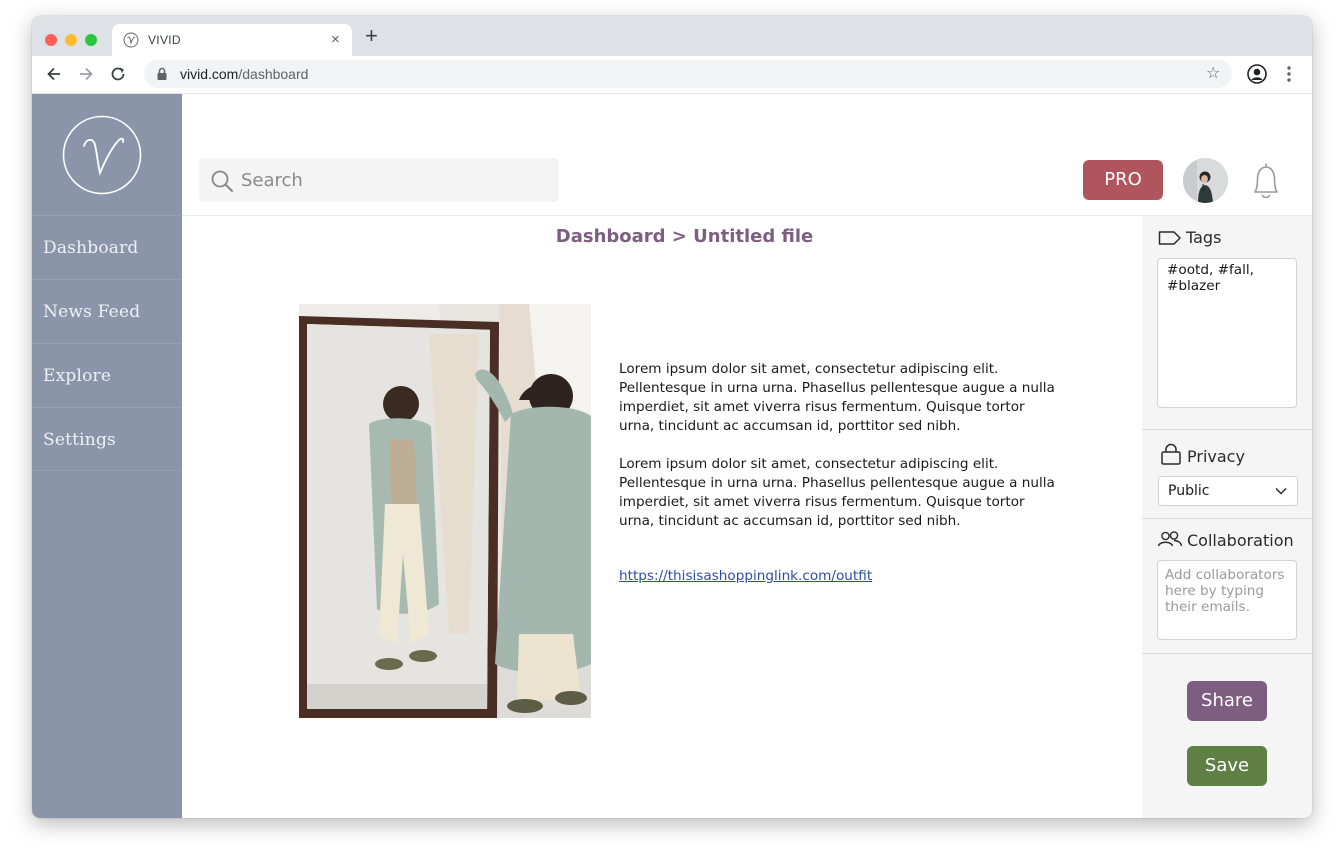  What do you see at coordinates (1266, 181) in the screenshot?
I see `bell-icon` at bounding box center [1266, 181].